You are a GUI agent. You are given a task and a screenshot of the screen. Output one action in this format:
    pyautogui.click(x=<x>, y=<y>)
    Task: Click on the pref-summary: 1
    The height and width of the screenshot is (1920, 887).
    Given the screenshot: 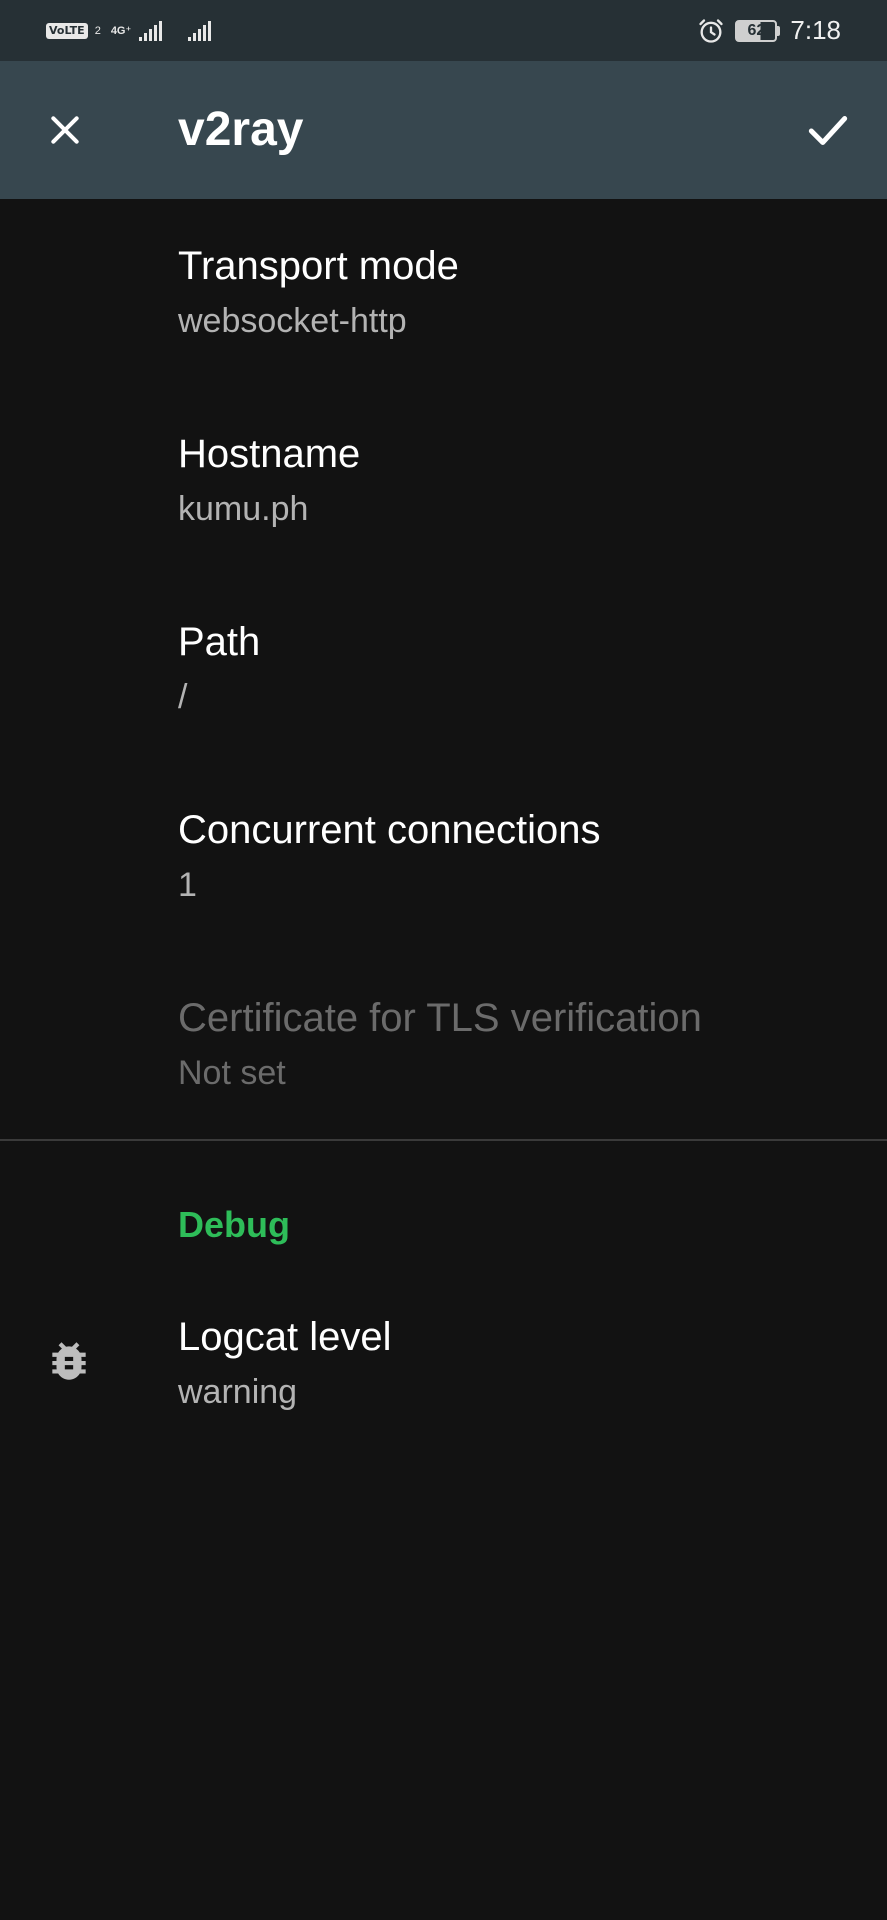 What is the action you would take?
    pyautogui.click(x=187, y=885)
    